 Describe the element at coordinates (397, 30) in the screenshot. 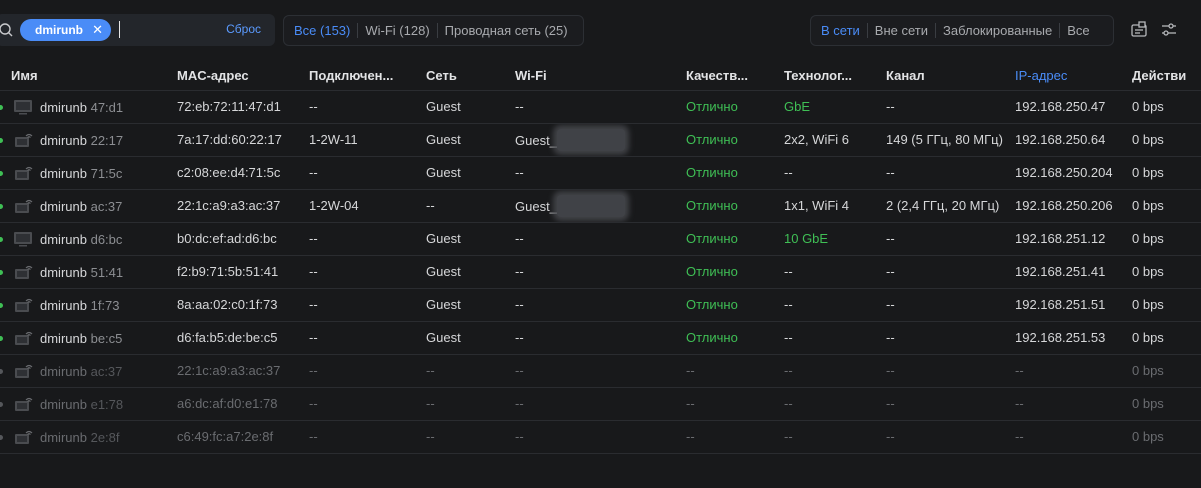

I see `filter-wifi: Wi-Fi (128)` at that location.